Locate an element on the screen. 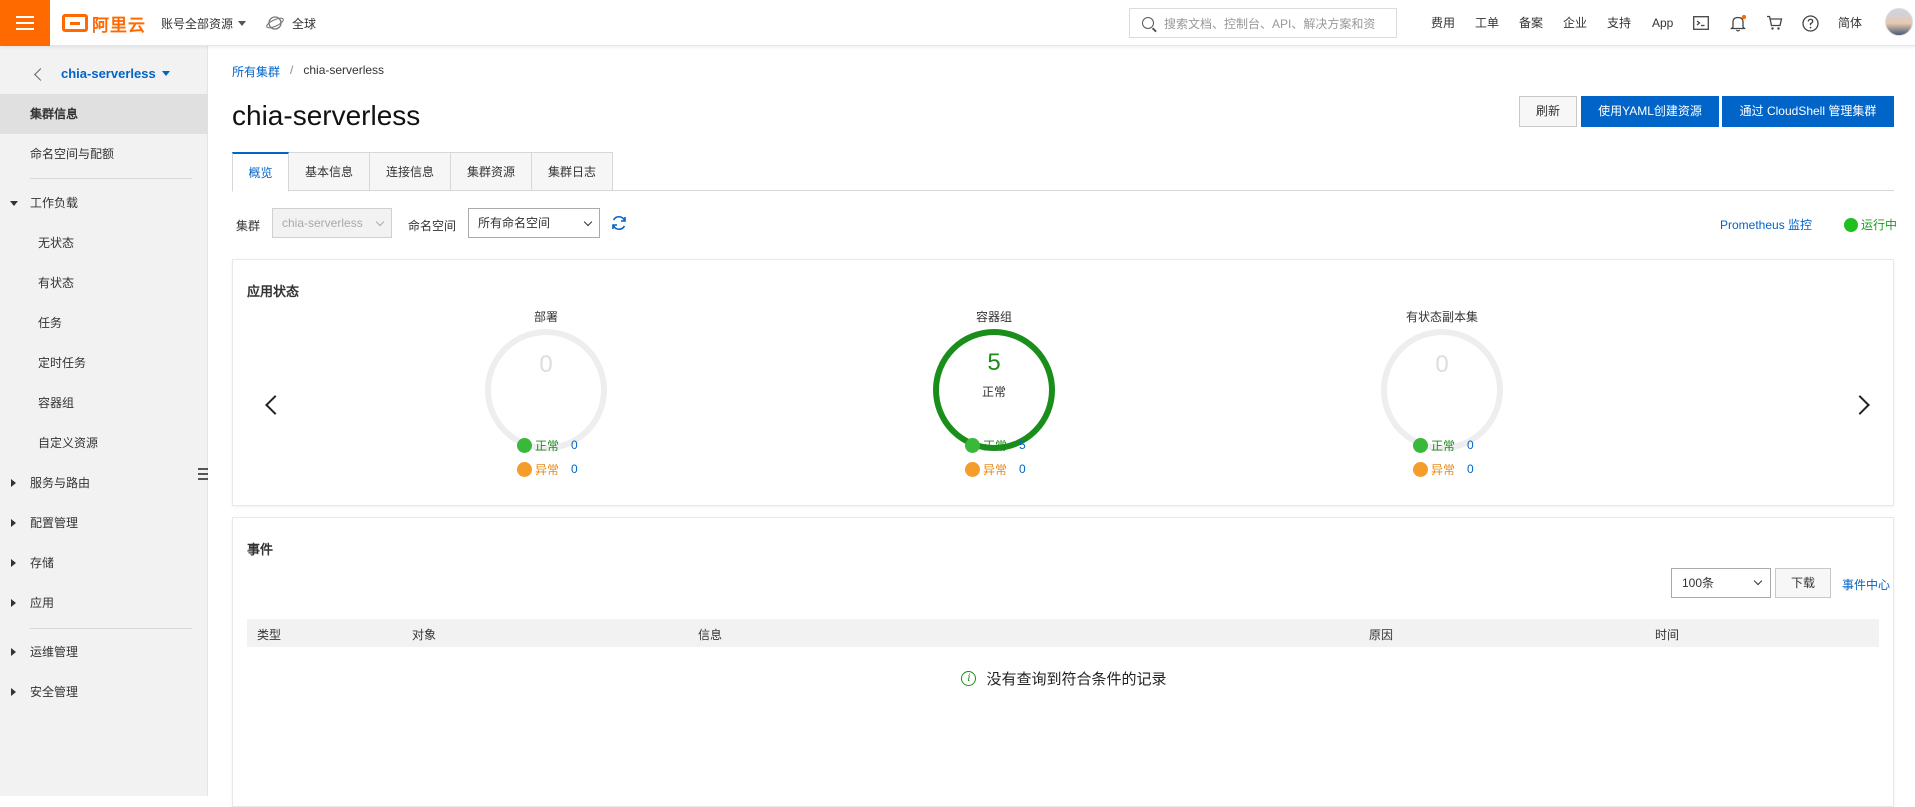  column-header-object: 对象 is located at coordinates (424, 634).